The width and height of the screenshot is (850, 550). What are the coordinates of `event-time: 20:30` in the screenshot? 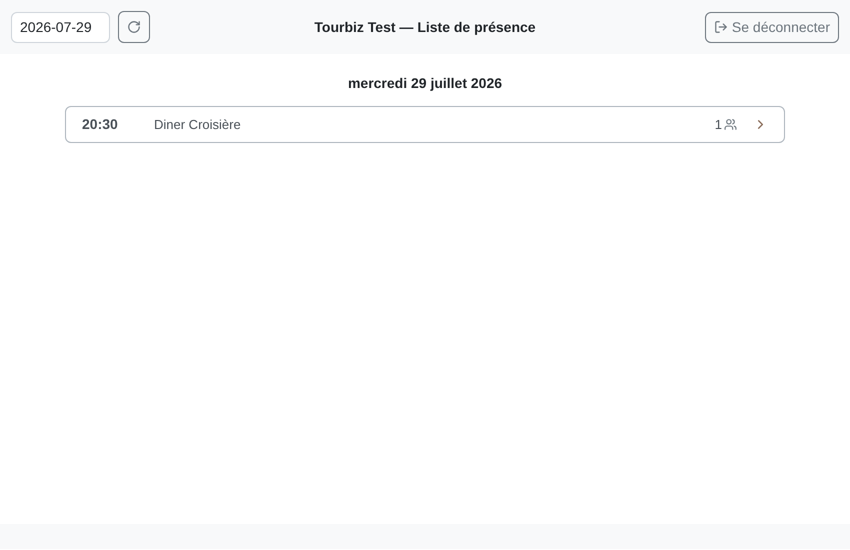 It's located at (100, 124).